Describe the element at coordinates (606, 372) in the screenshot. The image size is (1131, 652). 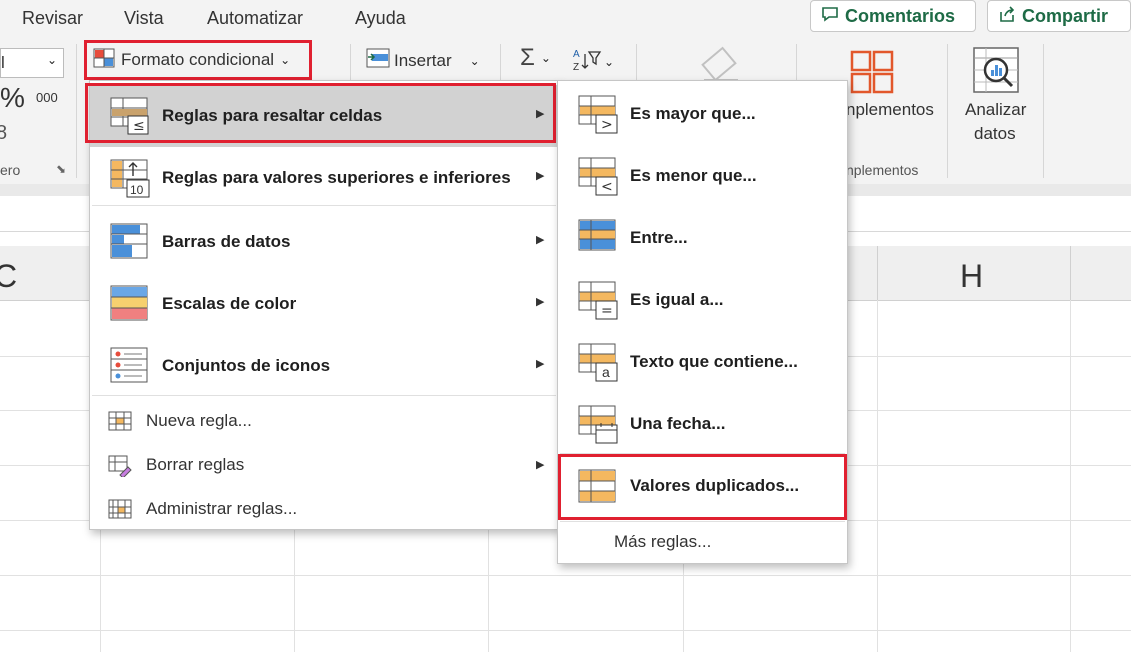
I see `svg-text: a` at that location.